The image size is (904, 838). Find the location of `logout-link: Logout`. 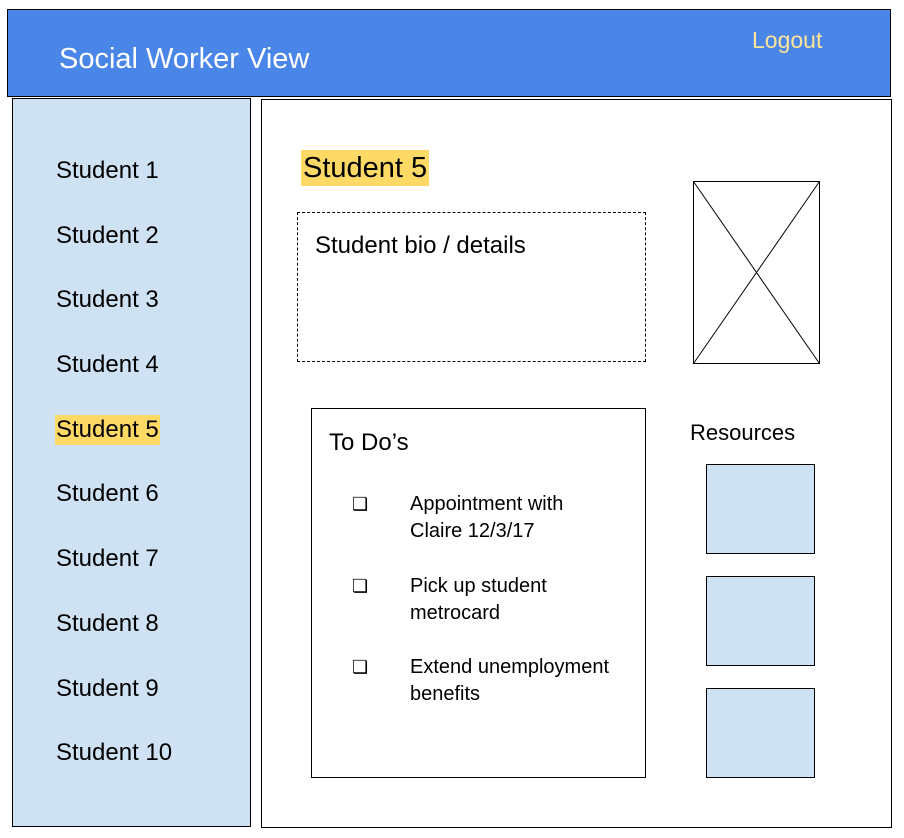

logout-link: Logout is located at coordinates (787, 40).